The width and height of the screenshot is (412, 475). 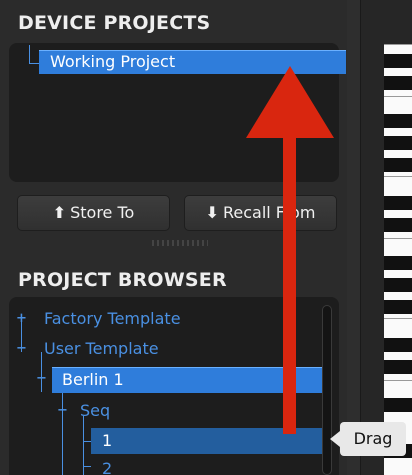 I want to click on project-browser-title: PROJECT BROWSER, so click(x=122, y=280).